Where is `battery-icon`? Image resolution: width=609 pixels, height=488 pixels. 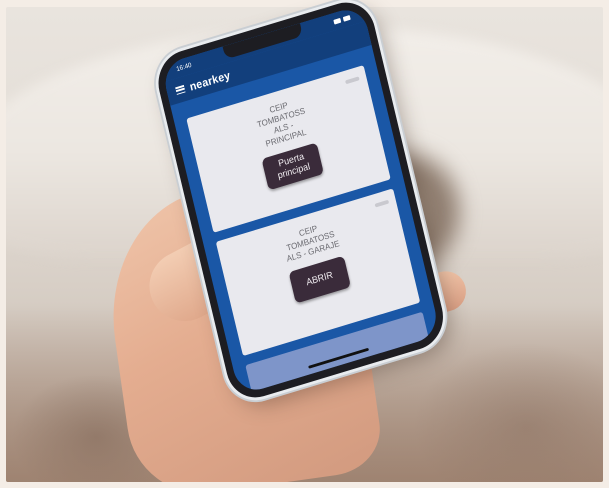 battery-icon is located at coordinates (346, 18).